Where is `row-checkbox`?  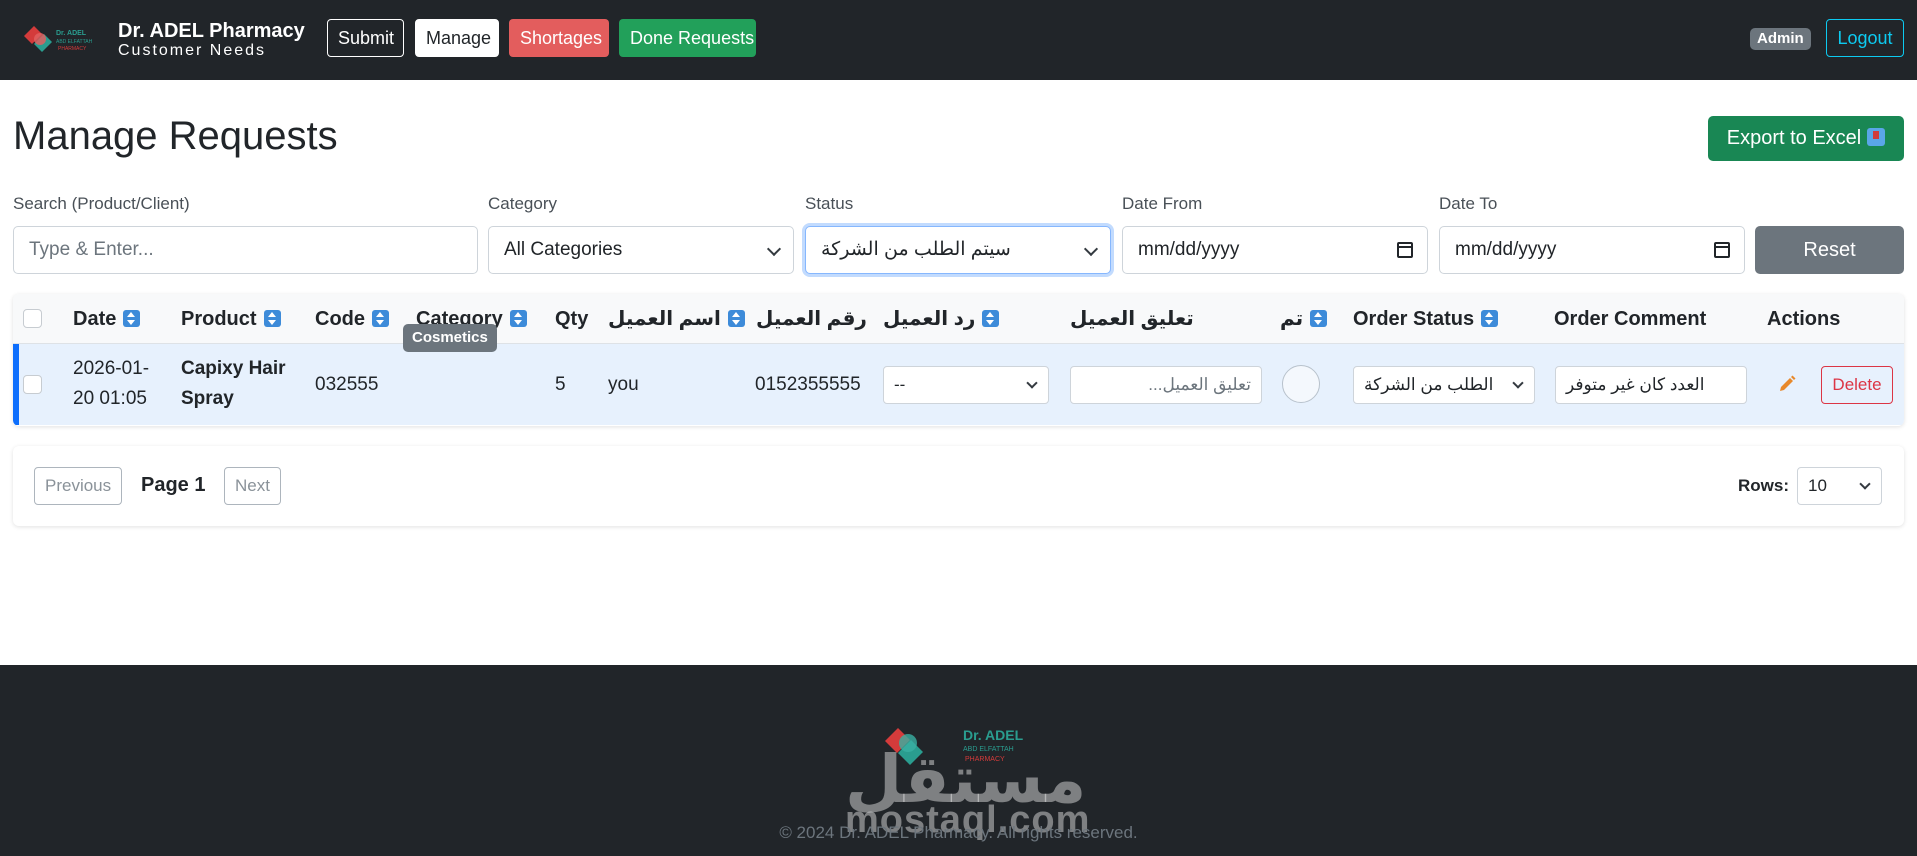
row-checkbox is located at coordinates (32, 384).